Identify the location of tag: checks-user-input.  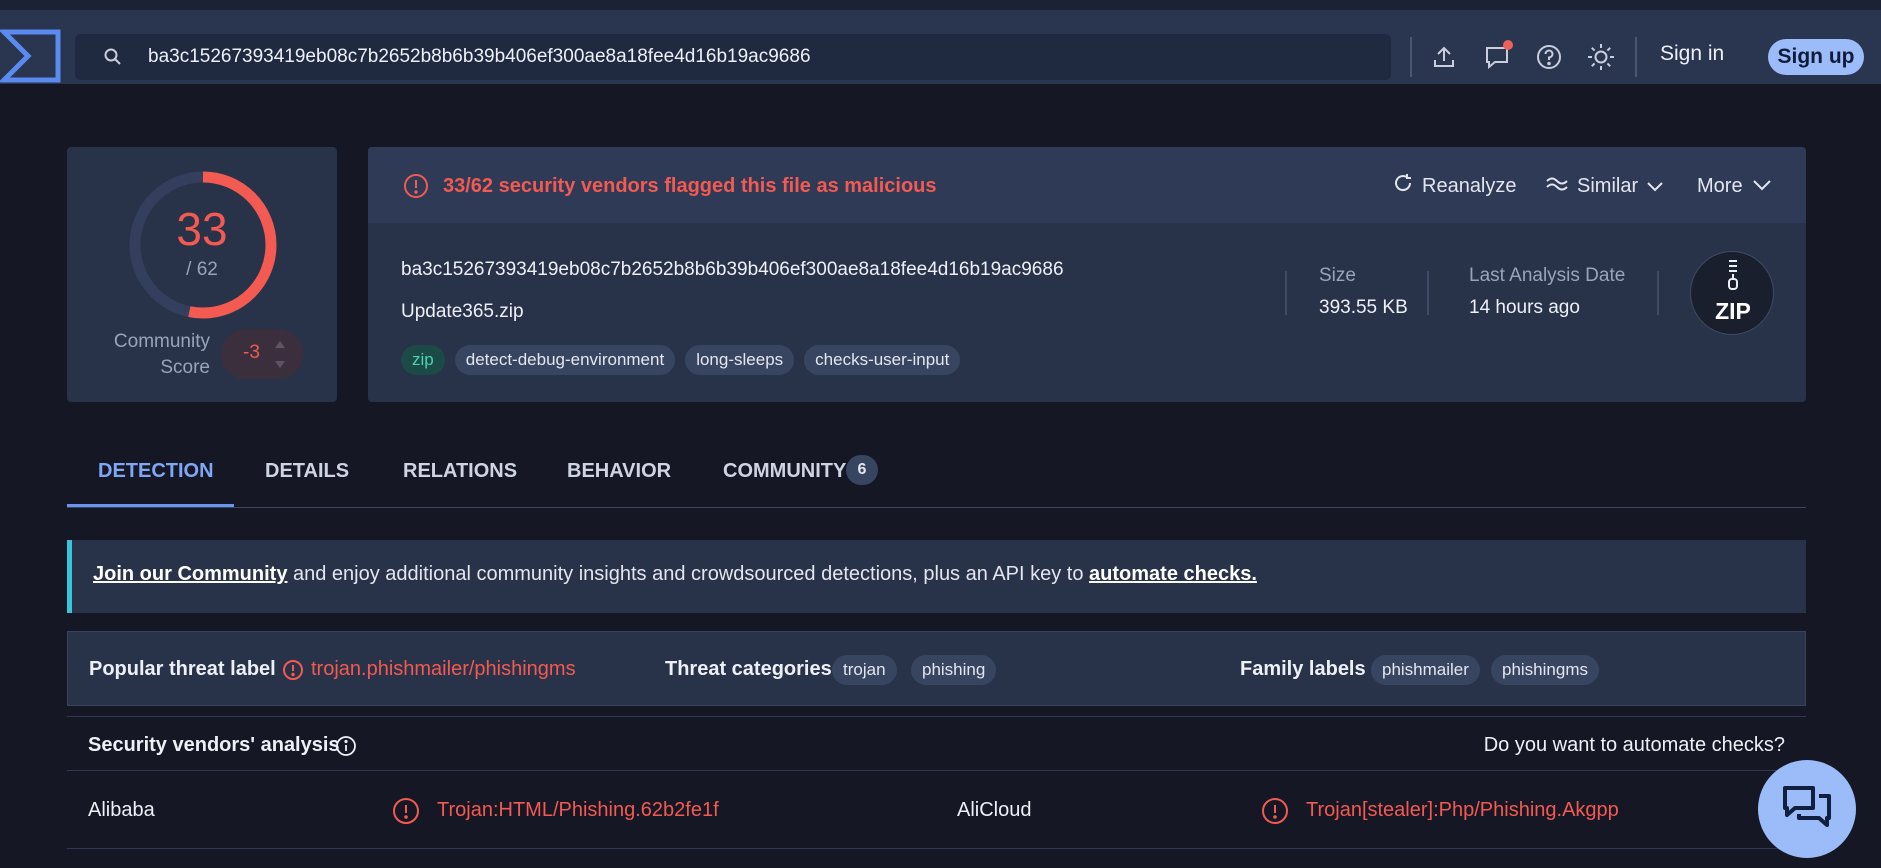
(882, 360).